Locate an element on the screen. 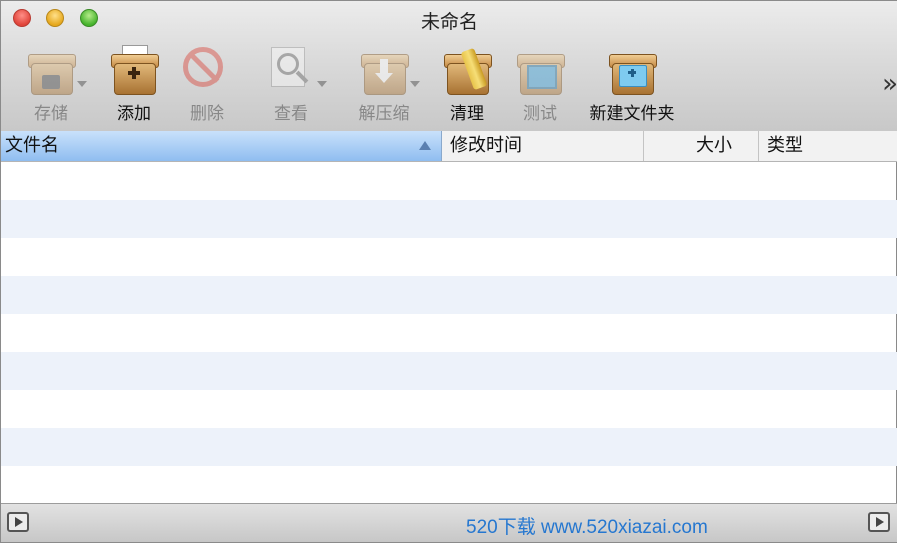  status-text: 520下载 www.520xiazai.com is located at coordinates (587, 527).